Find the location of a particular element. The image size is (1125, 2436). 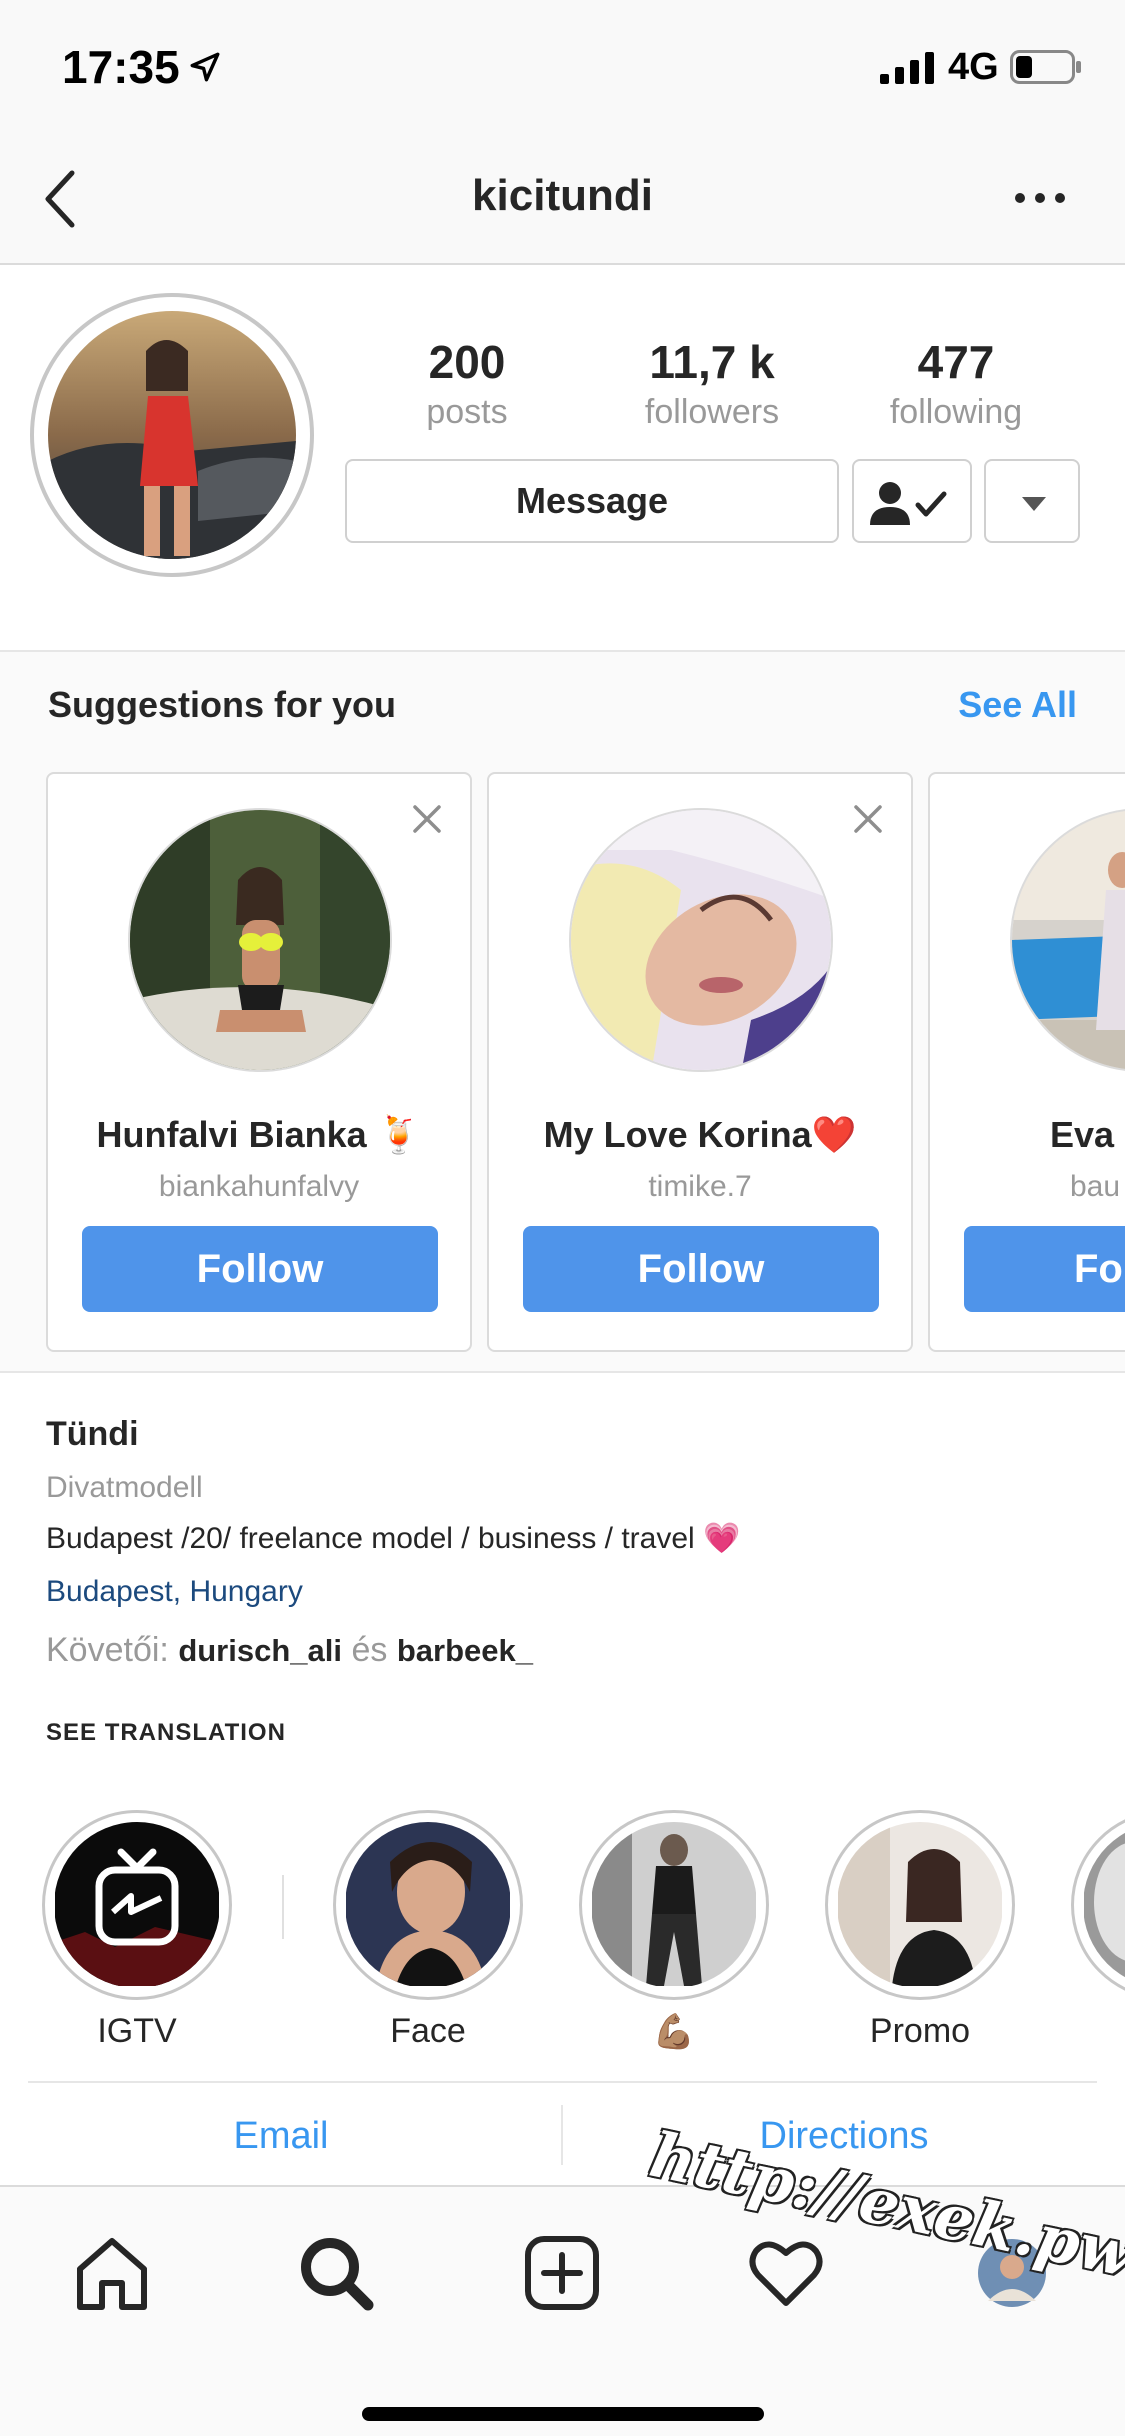

bio-location-link: Budapest, Hungary is located at coordinates (174, 1592).